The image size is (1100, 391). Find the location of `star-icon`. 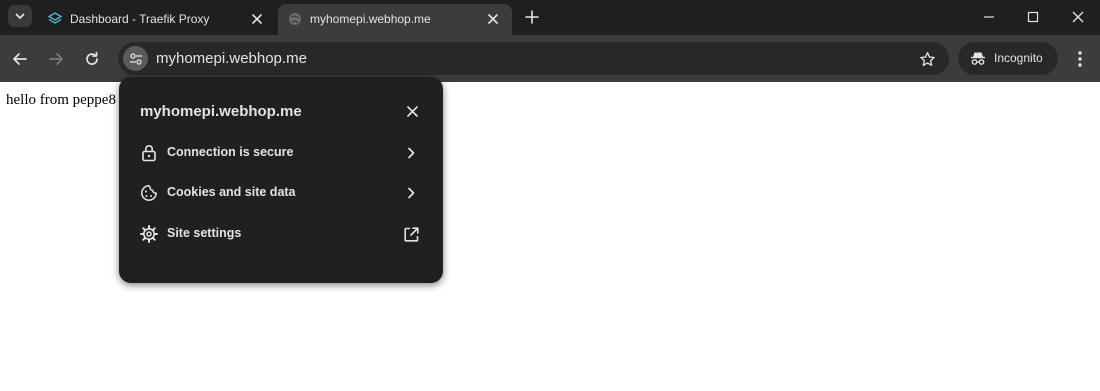

star-icon is located at coordinates (927, 58).